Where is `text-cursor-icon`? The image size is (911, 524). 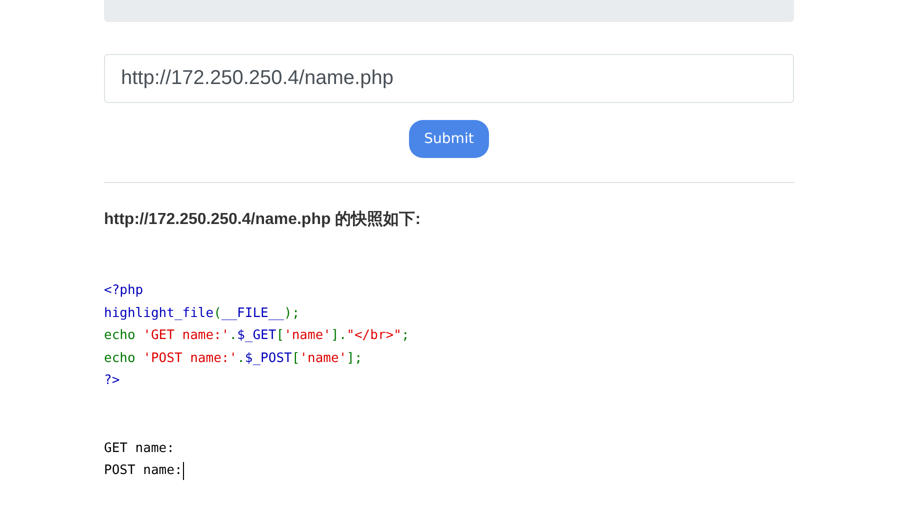 text-cursor-icon is located at coordinates (183, 471).